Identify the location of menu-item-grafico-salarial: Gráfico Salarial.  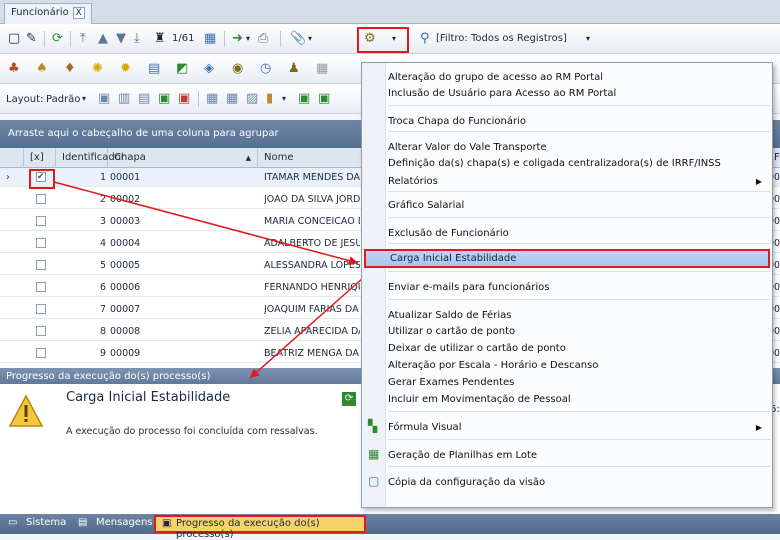
(578, 205).